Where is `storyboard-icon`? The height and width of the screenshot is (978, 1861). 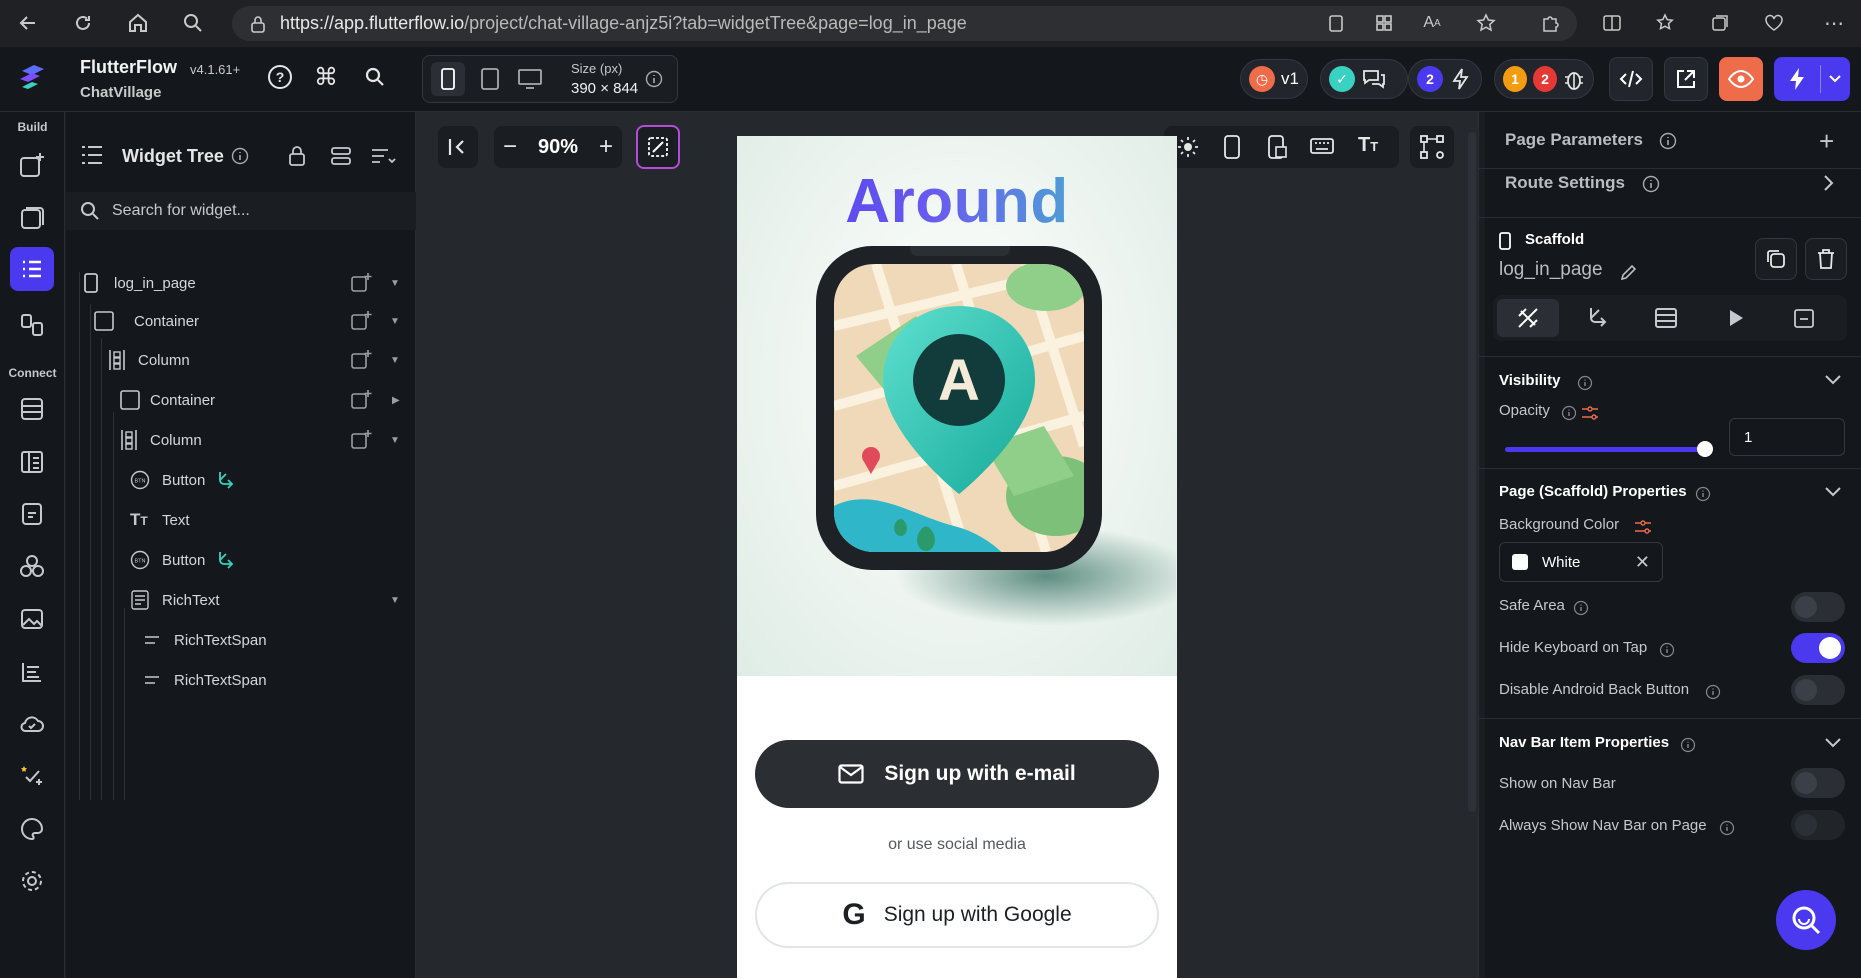 storyboard-icon is located at coordinates (32, 325).